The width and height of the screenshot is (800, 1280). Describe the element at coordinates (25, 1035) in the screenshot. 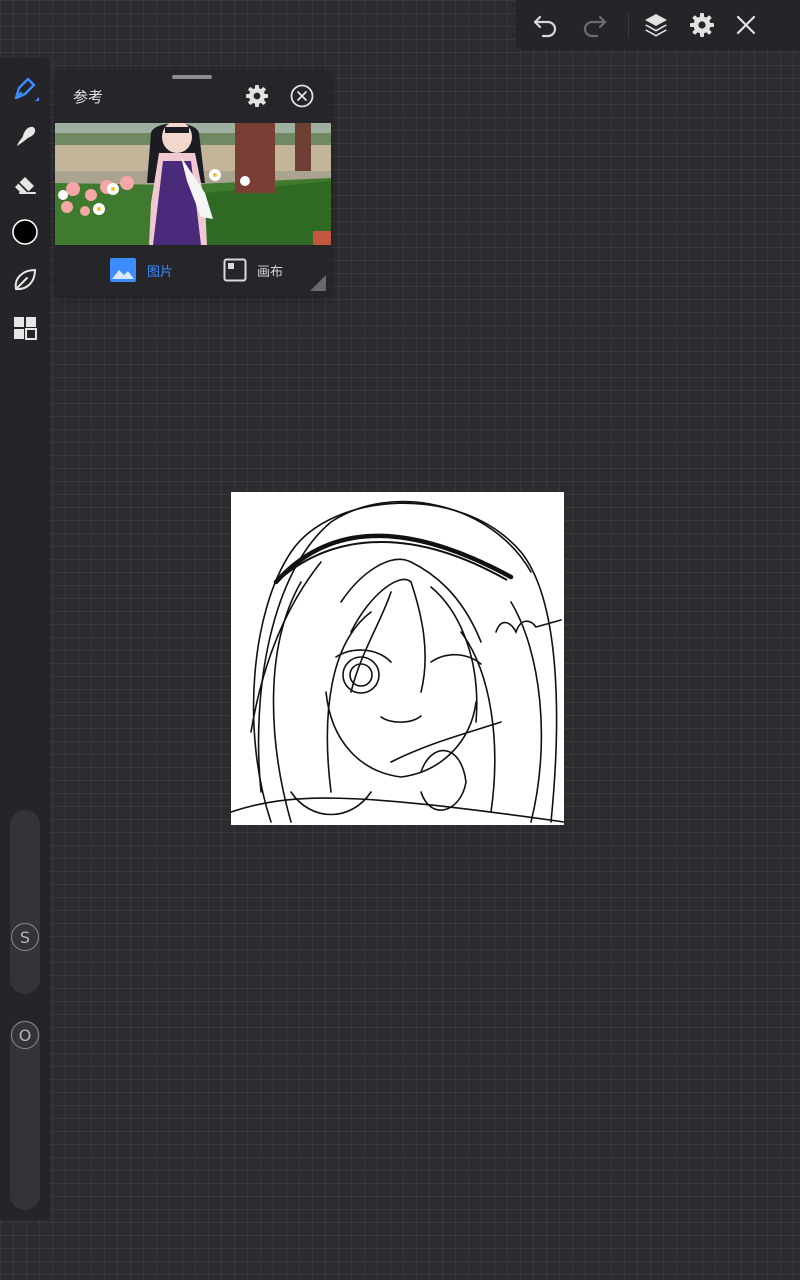

I see `opacity-indicator: O` at that location.